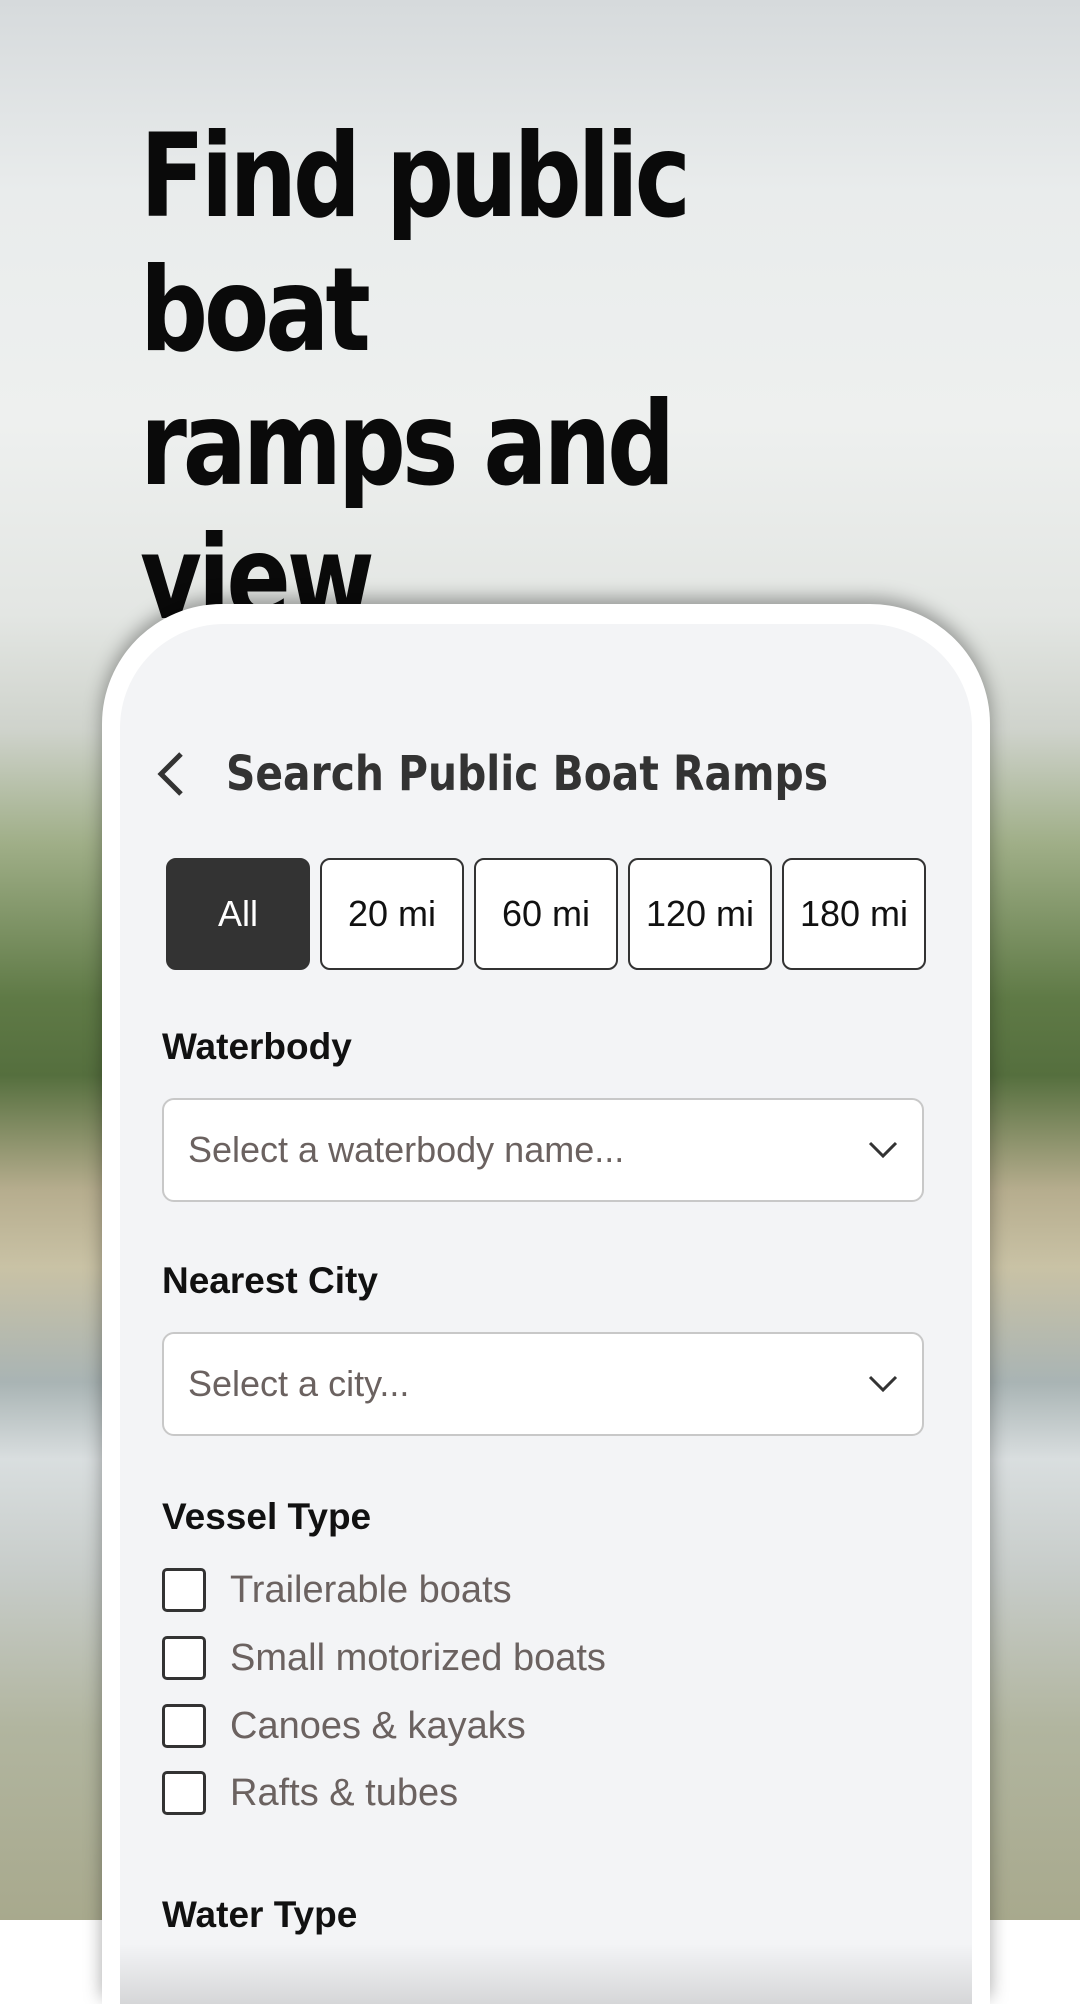  Describe the element at coordinates (418, 1657) in the screenshot. I see `vessel-option-label: Small motorized boats` at that location.